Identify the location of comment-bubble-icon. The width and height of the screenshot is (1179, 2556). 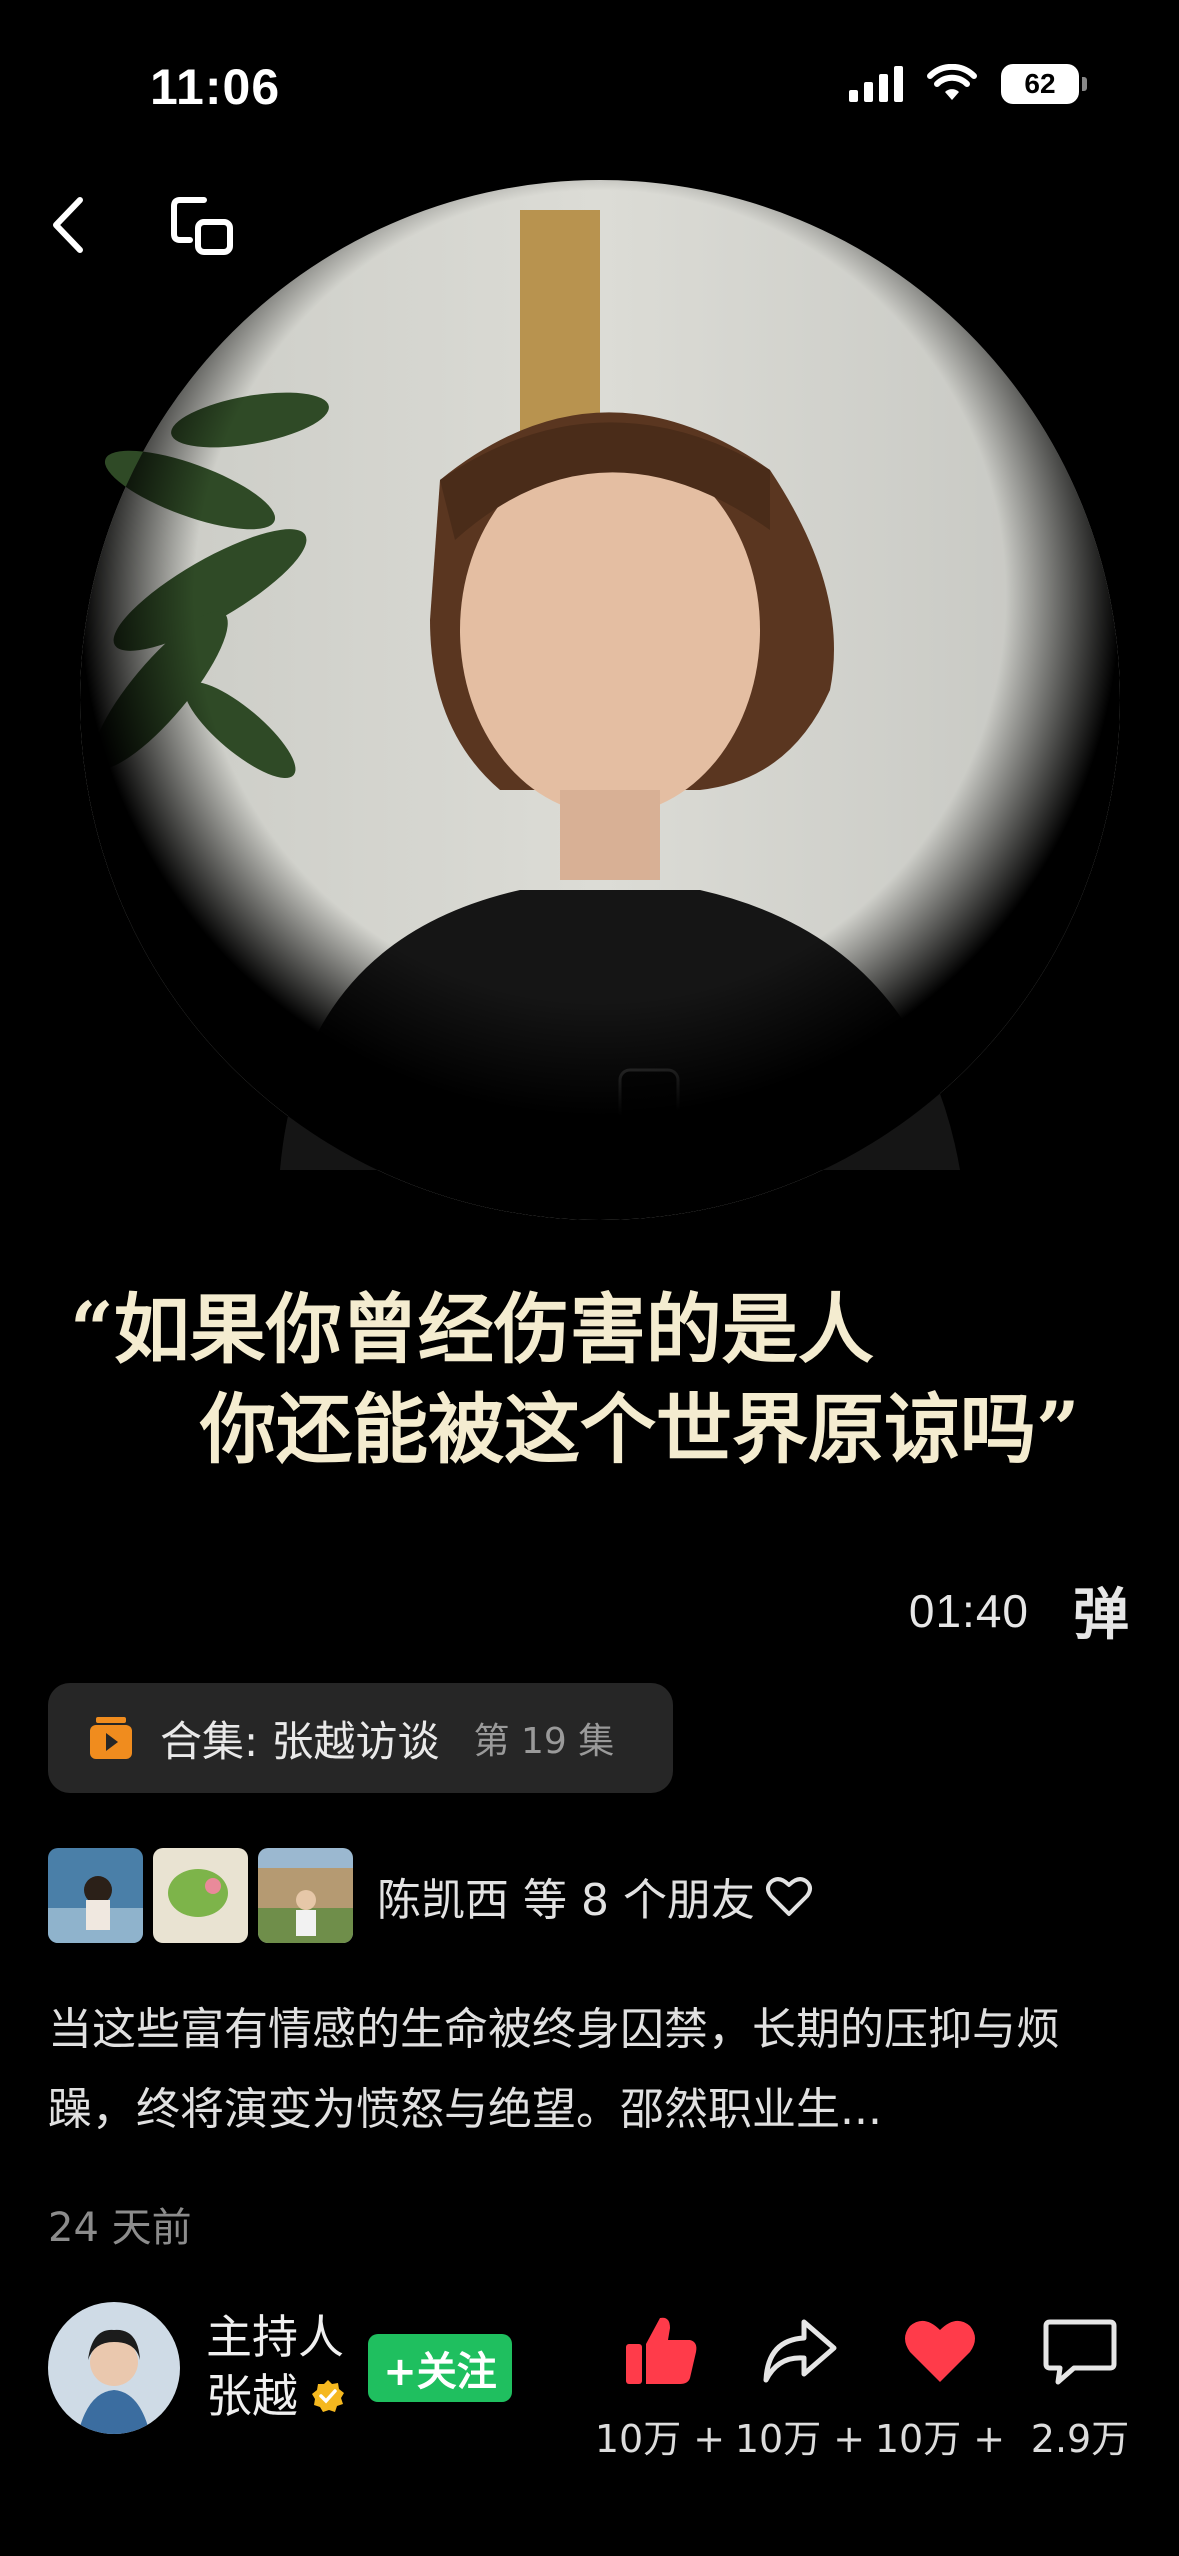
(1080, 2352).